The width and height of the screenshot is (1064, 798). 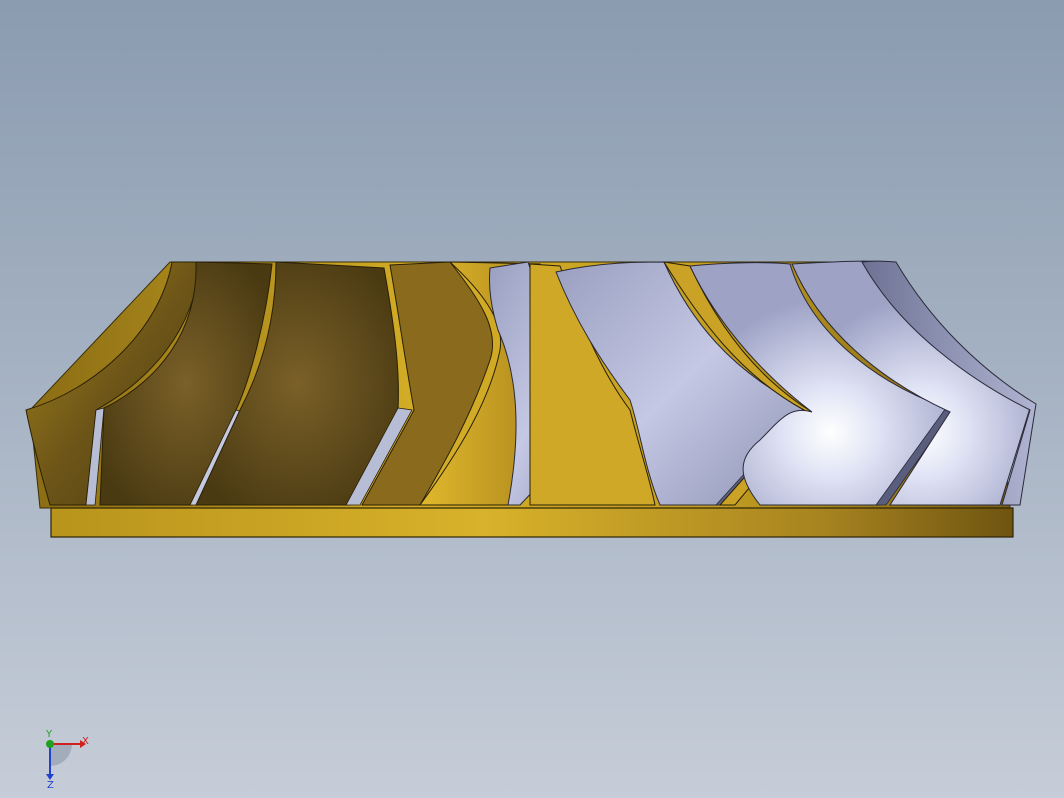 What do you see at coordinates (85, 741) in the screenshot?
I see `x-axis-label: X` at bounding box center [85, 741].